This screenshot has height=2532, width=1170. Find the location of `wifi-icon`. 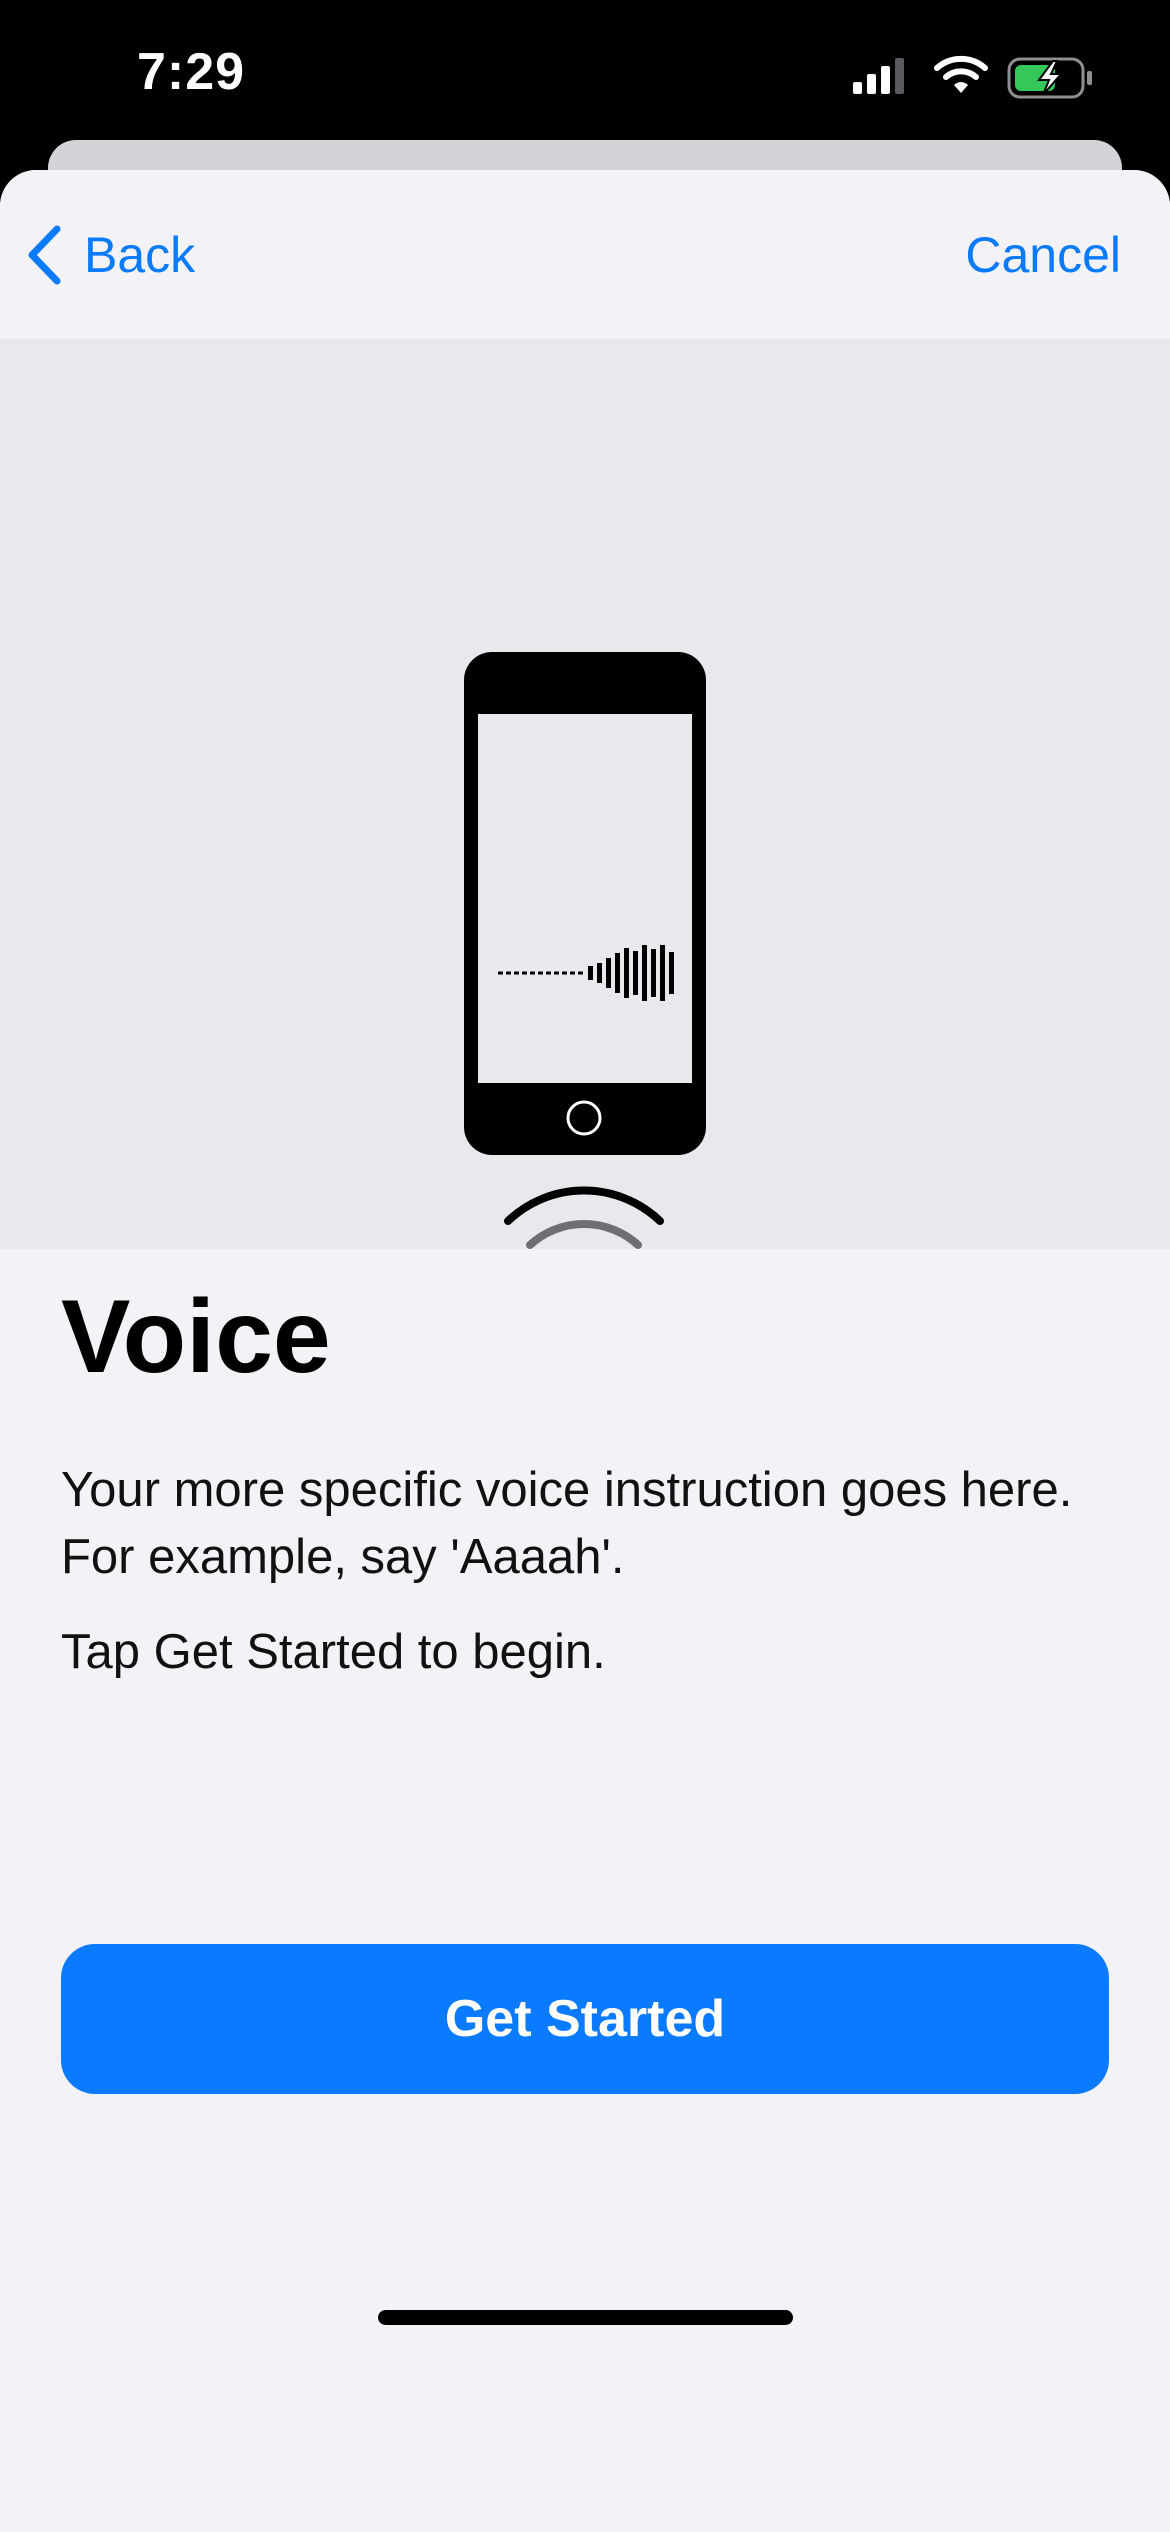

wifi-icon is located at coordinates (961, 74).